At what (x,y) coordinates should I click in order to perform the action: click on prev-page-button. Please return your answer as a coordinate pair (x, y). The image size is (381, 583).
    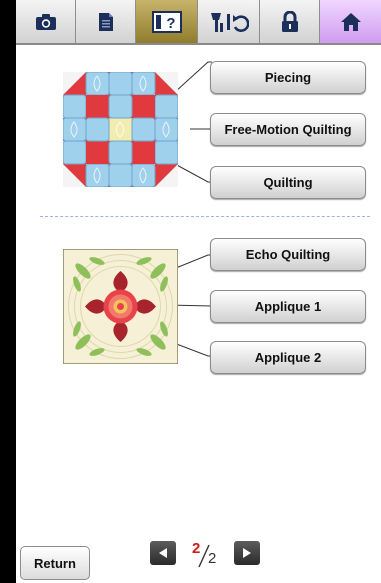
    Looking at the image, I should click on (163, 553).